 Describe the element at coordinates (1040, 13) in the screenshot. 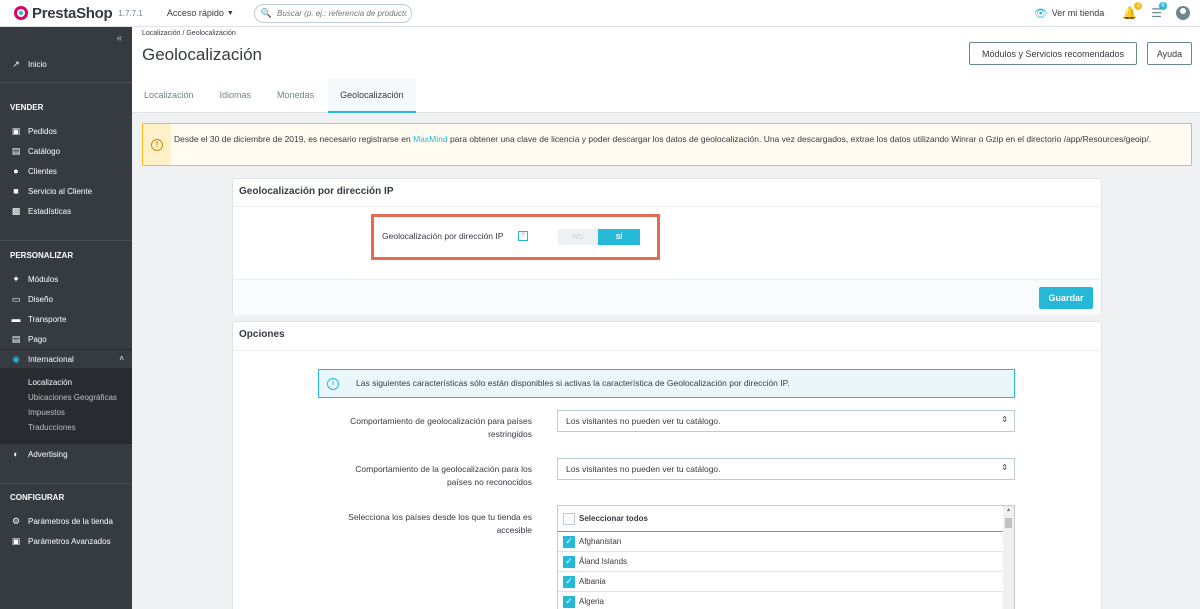

I see `eye-icon: 👁` at that location.